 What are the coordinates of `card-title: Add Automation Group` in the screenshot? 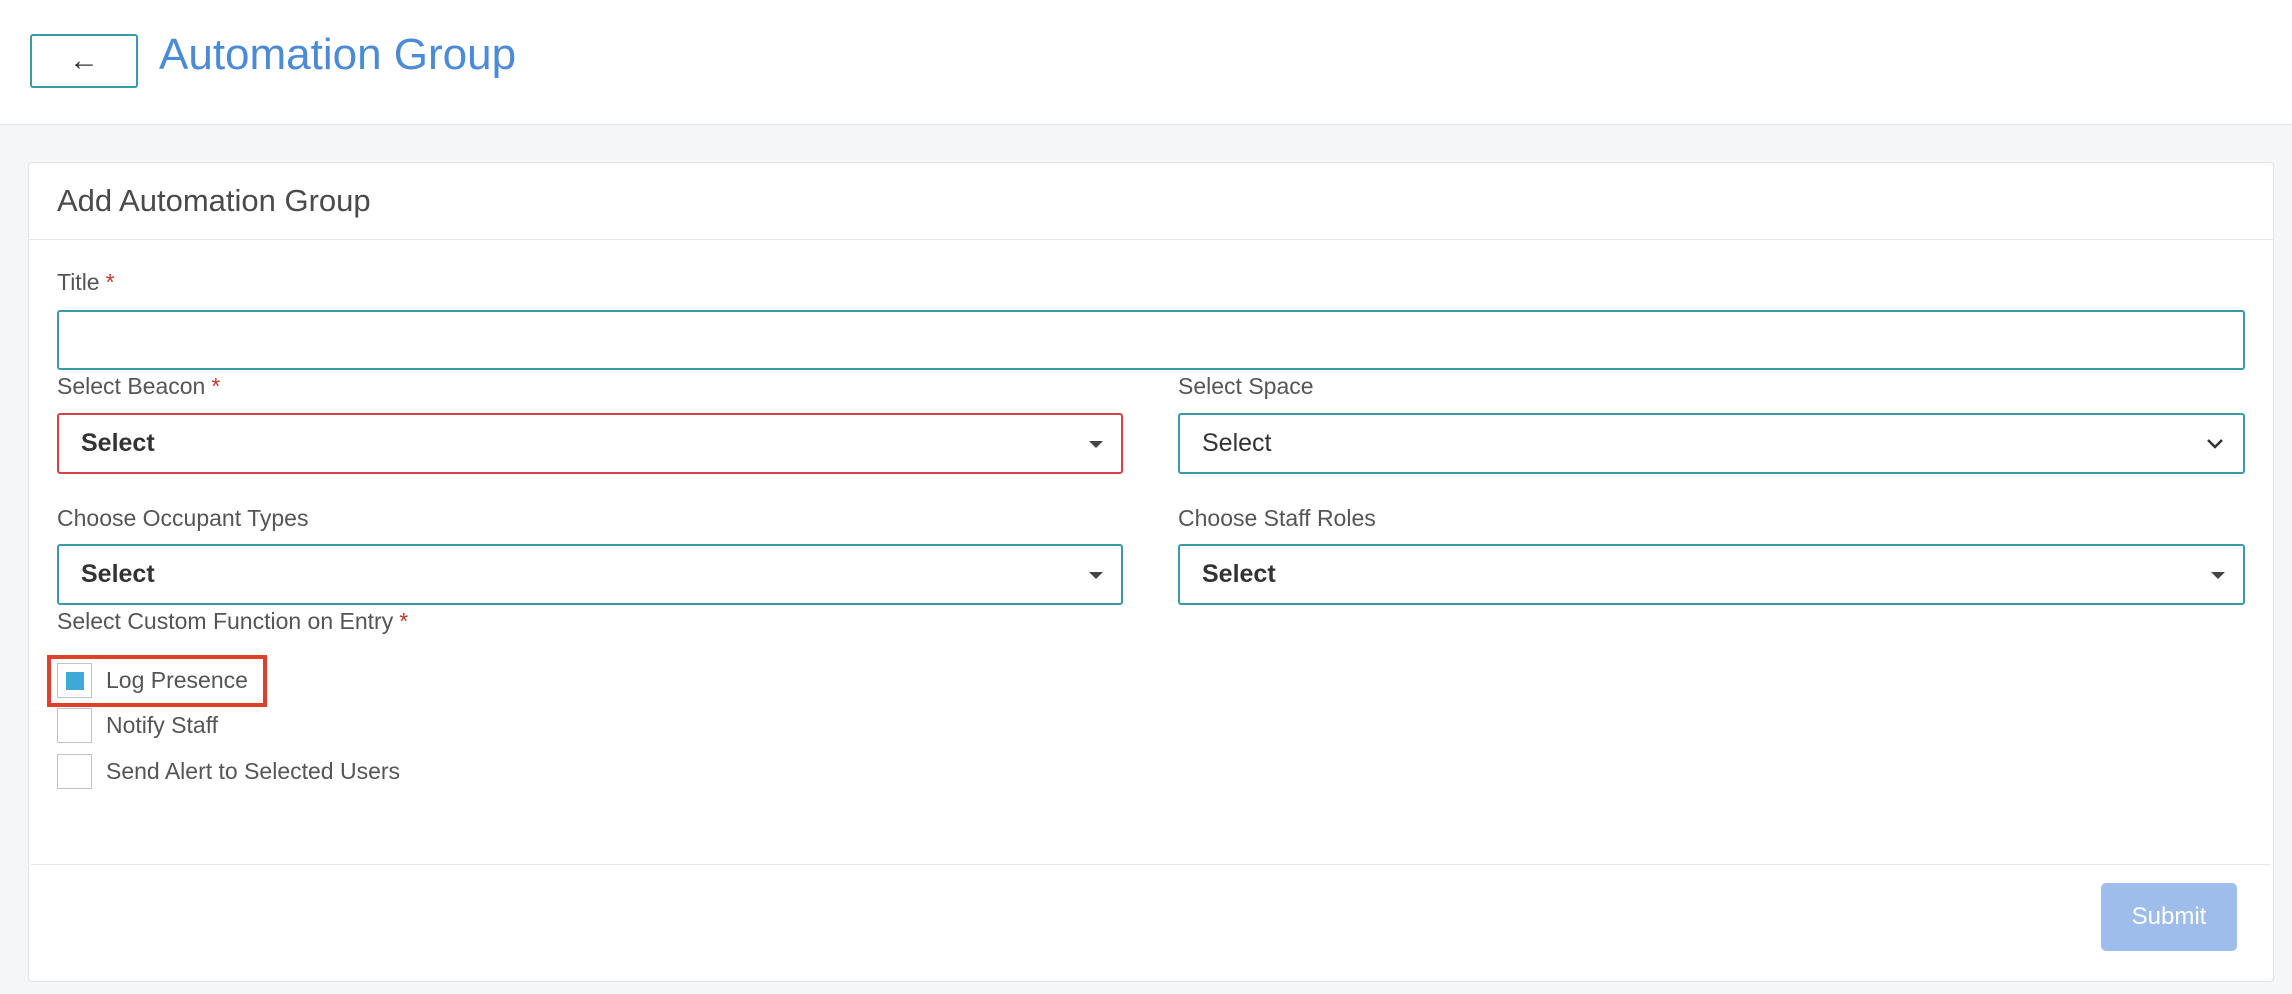 It's located at (214, 200).